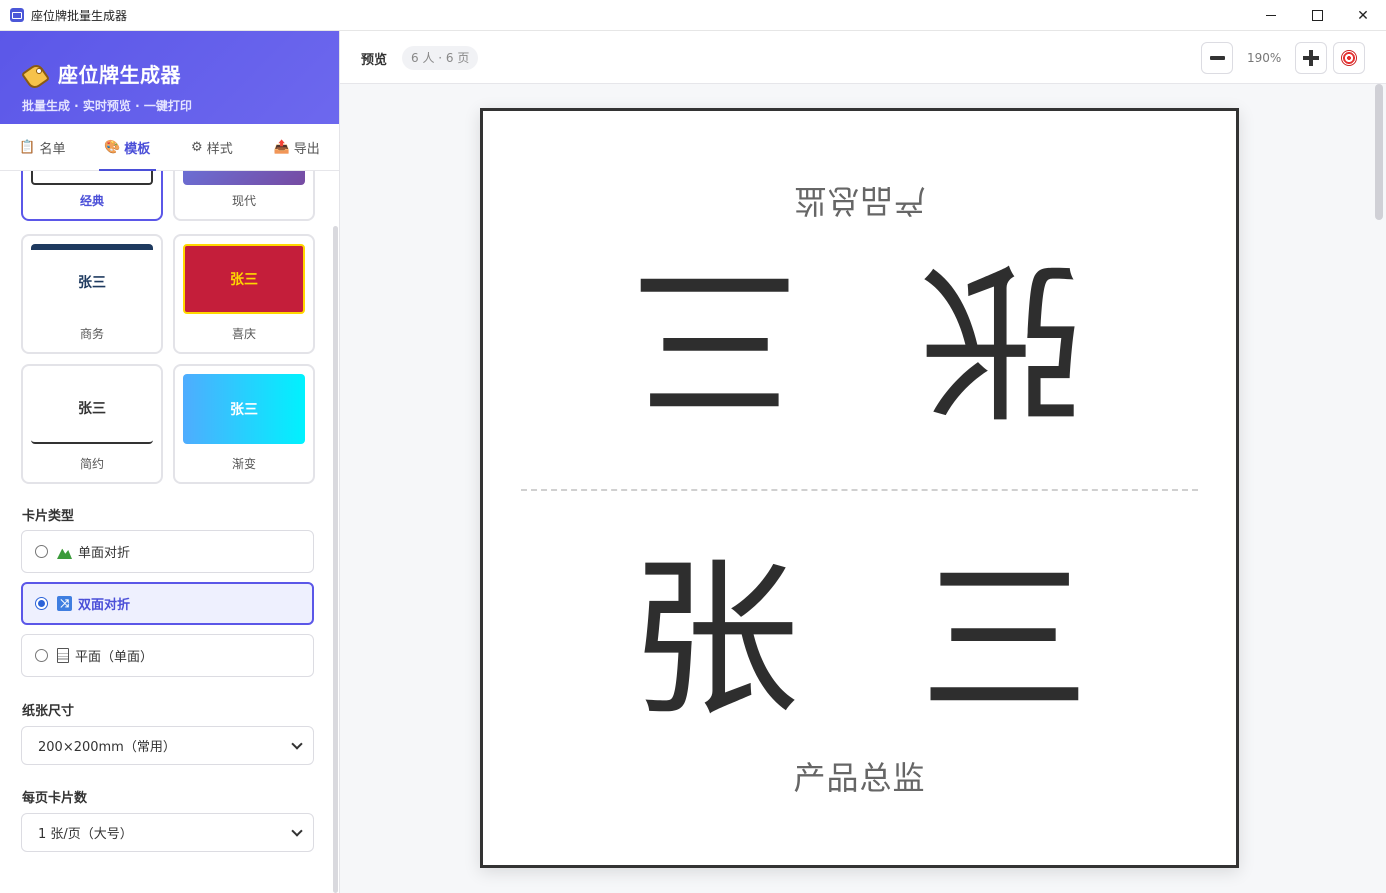 The image size is (1386, 893). Describe the element at coordinates (167, 551) in the screenshot. I see `card-type-single-fold: 单面对折` at that location.